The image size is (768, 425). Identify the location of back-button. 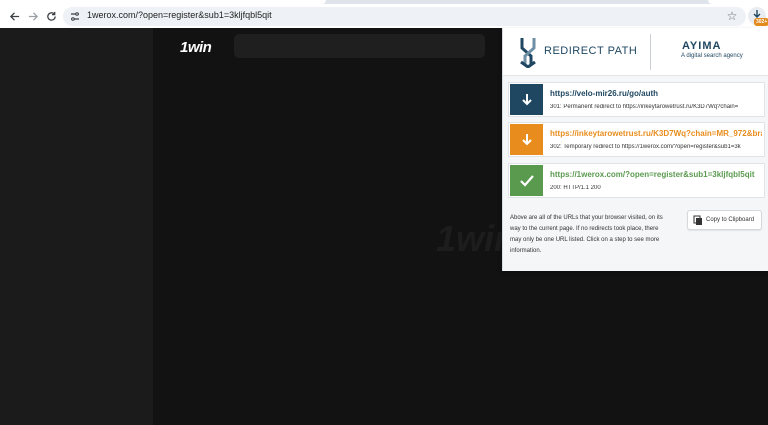
(14, 16).